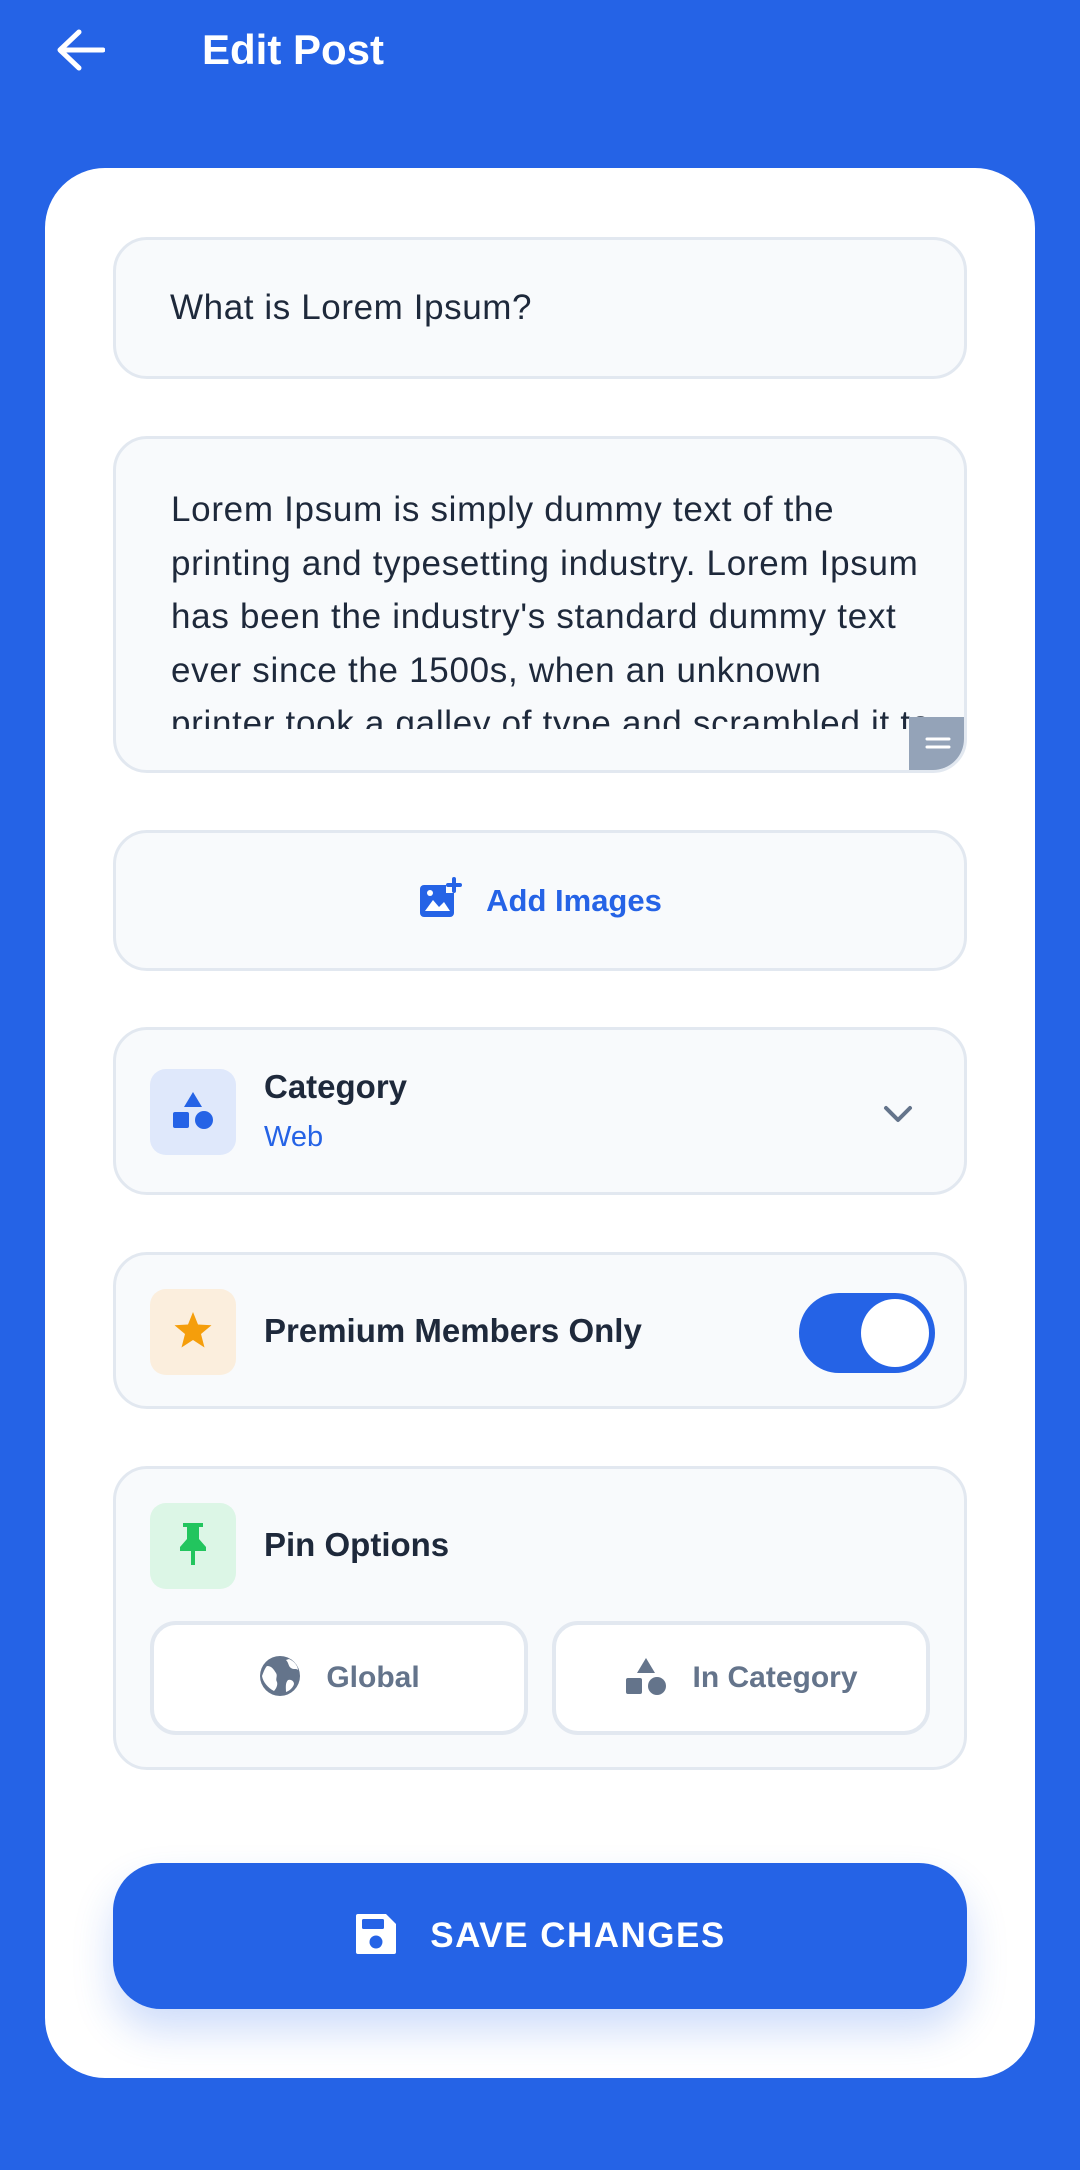  What do you see at coordinates (357, 1544) in the screenshot?
I see `pin-options-label: Pin Options` at bounding box center [357, 1544].